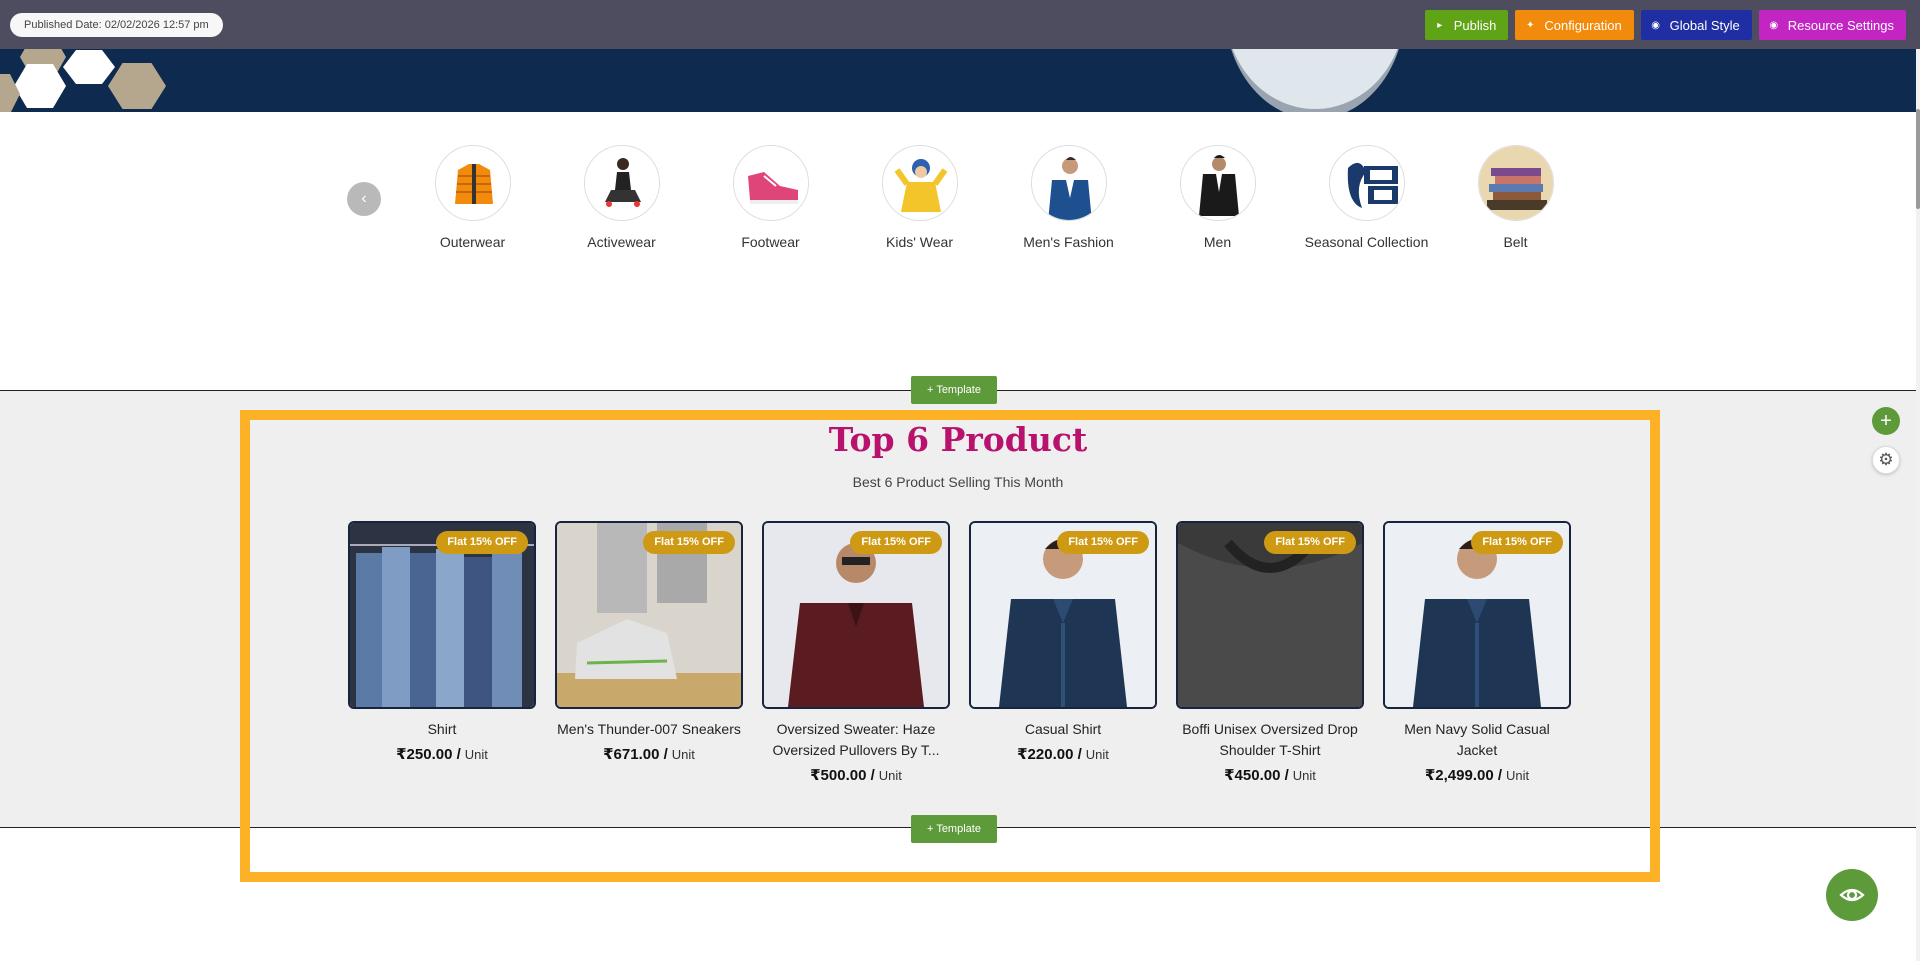 The height and width of the screenshot is (961, 1920). Describe the element at coordinates (959, 80) in the screenshot. I see `hero-banner` at that location.